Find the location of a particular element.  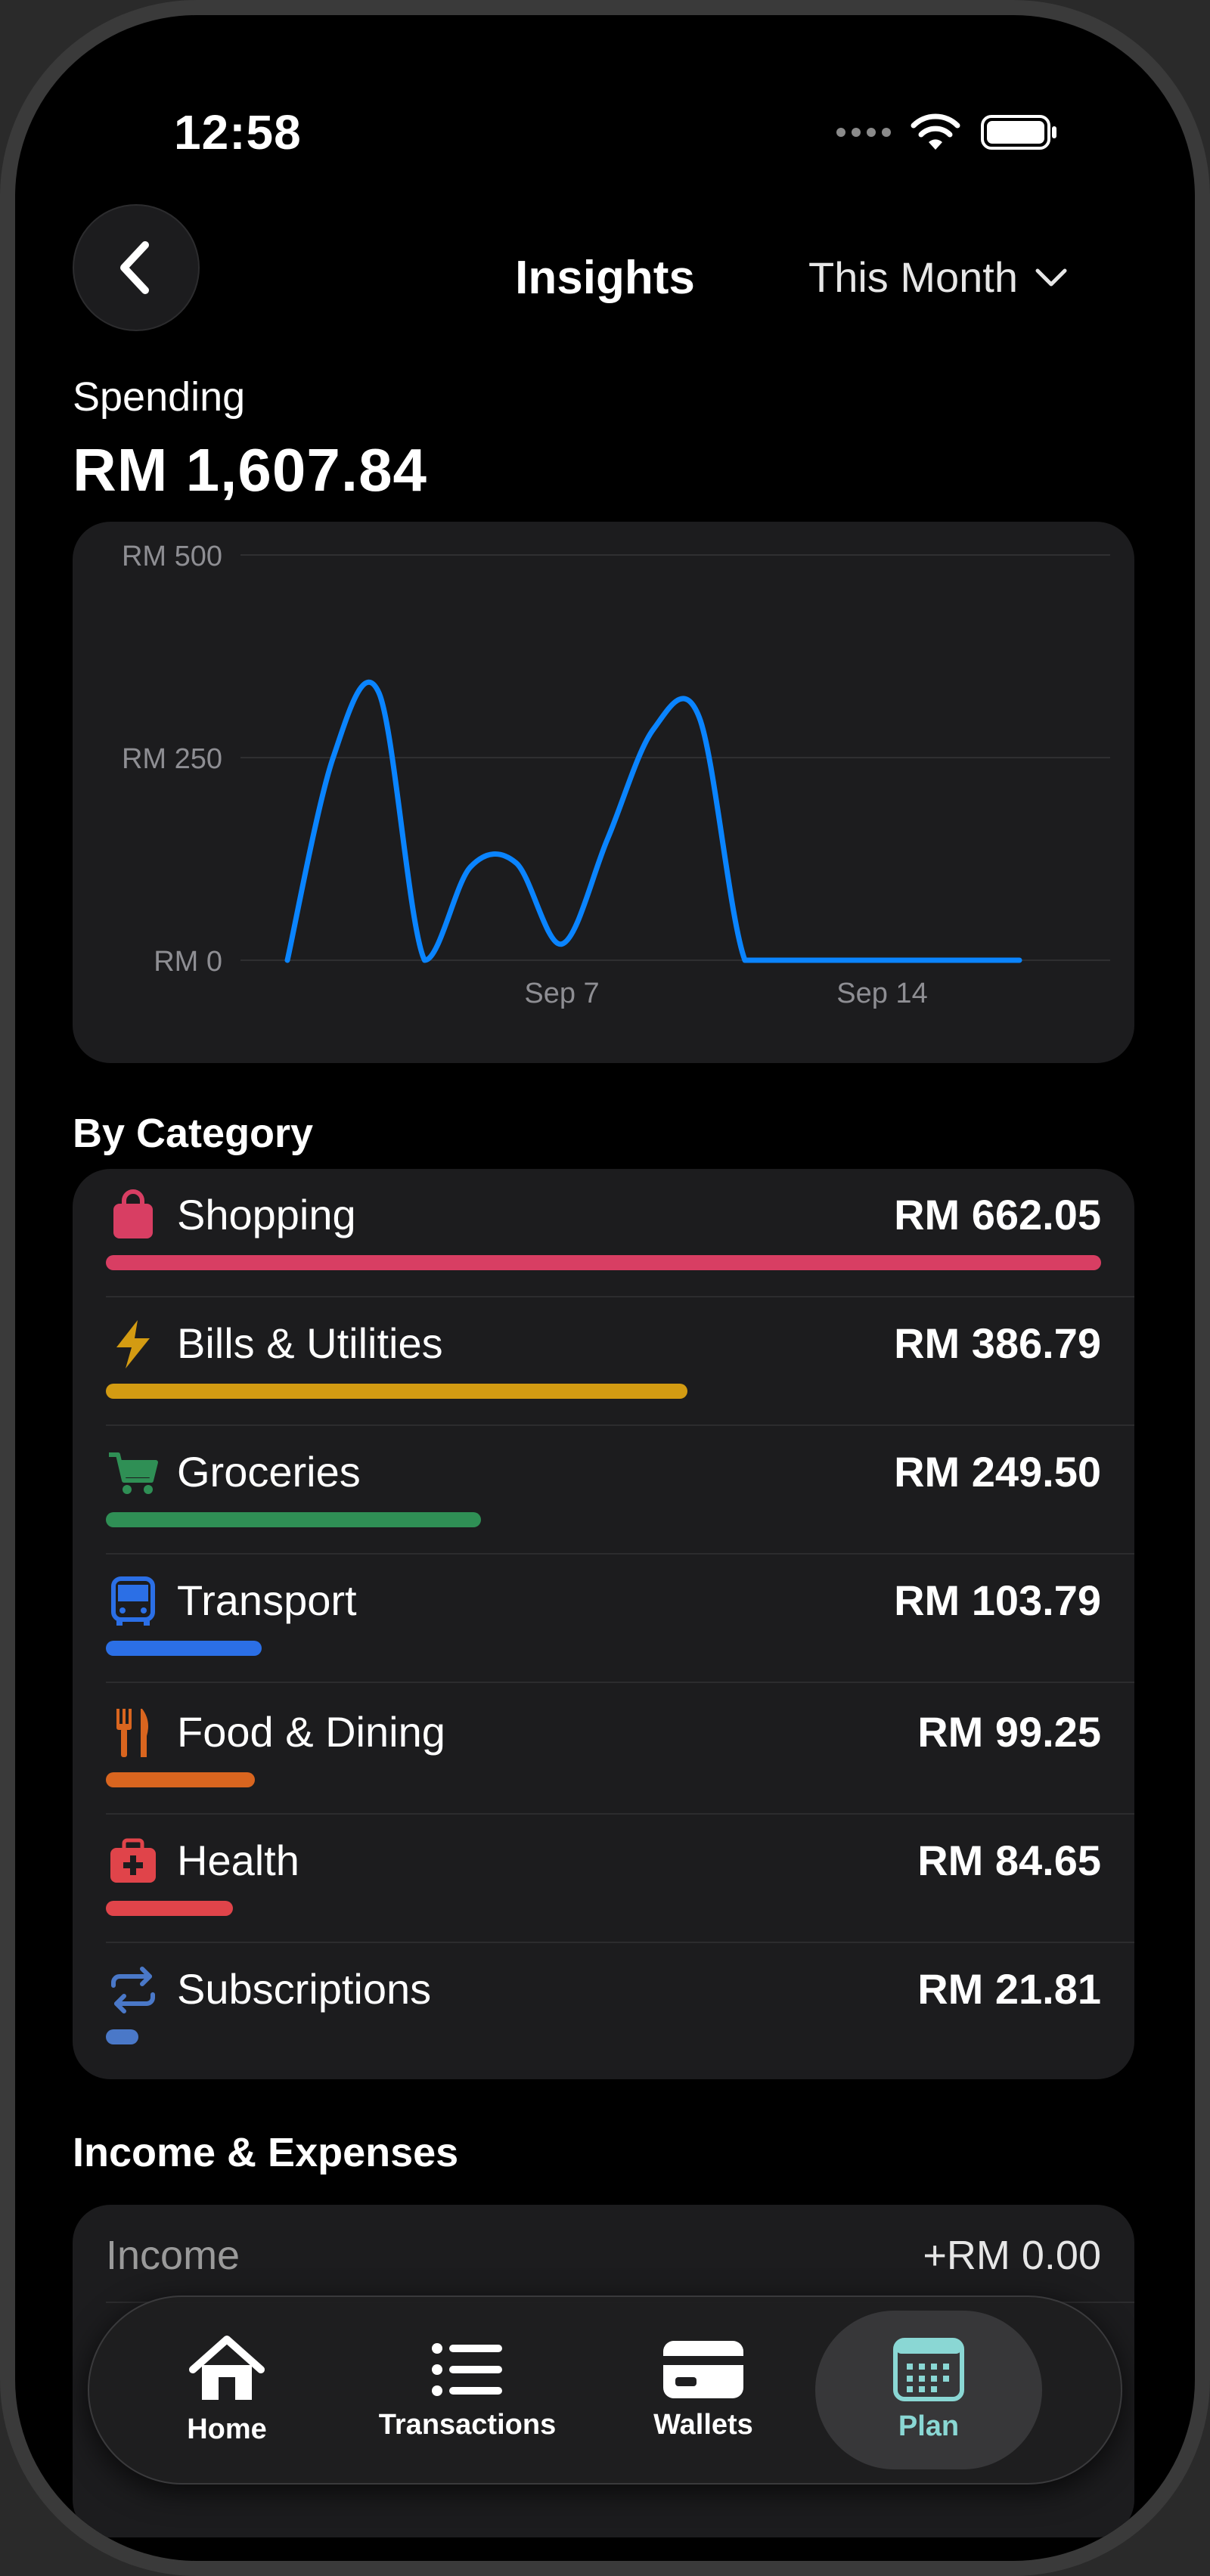

fork-knife-icon is located at coordinates (133, 1733).